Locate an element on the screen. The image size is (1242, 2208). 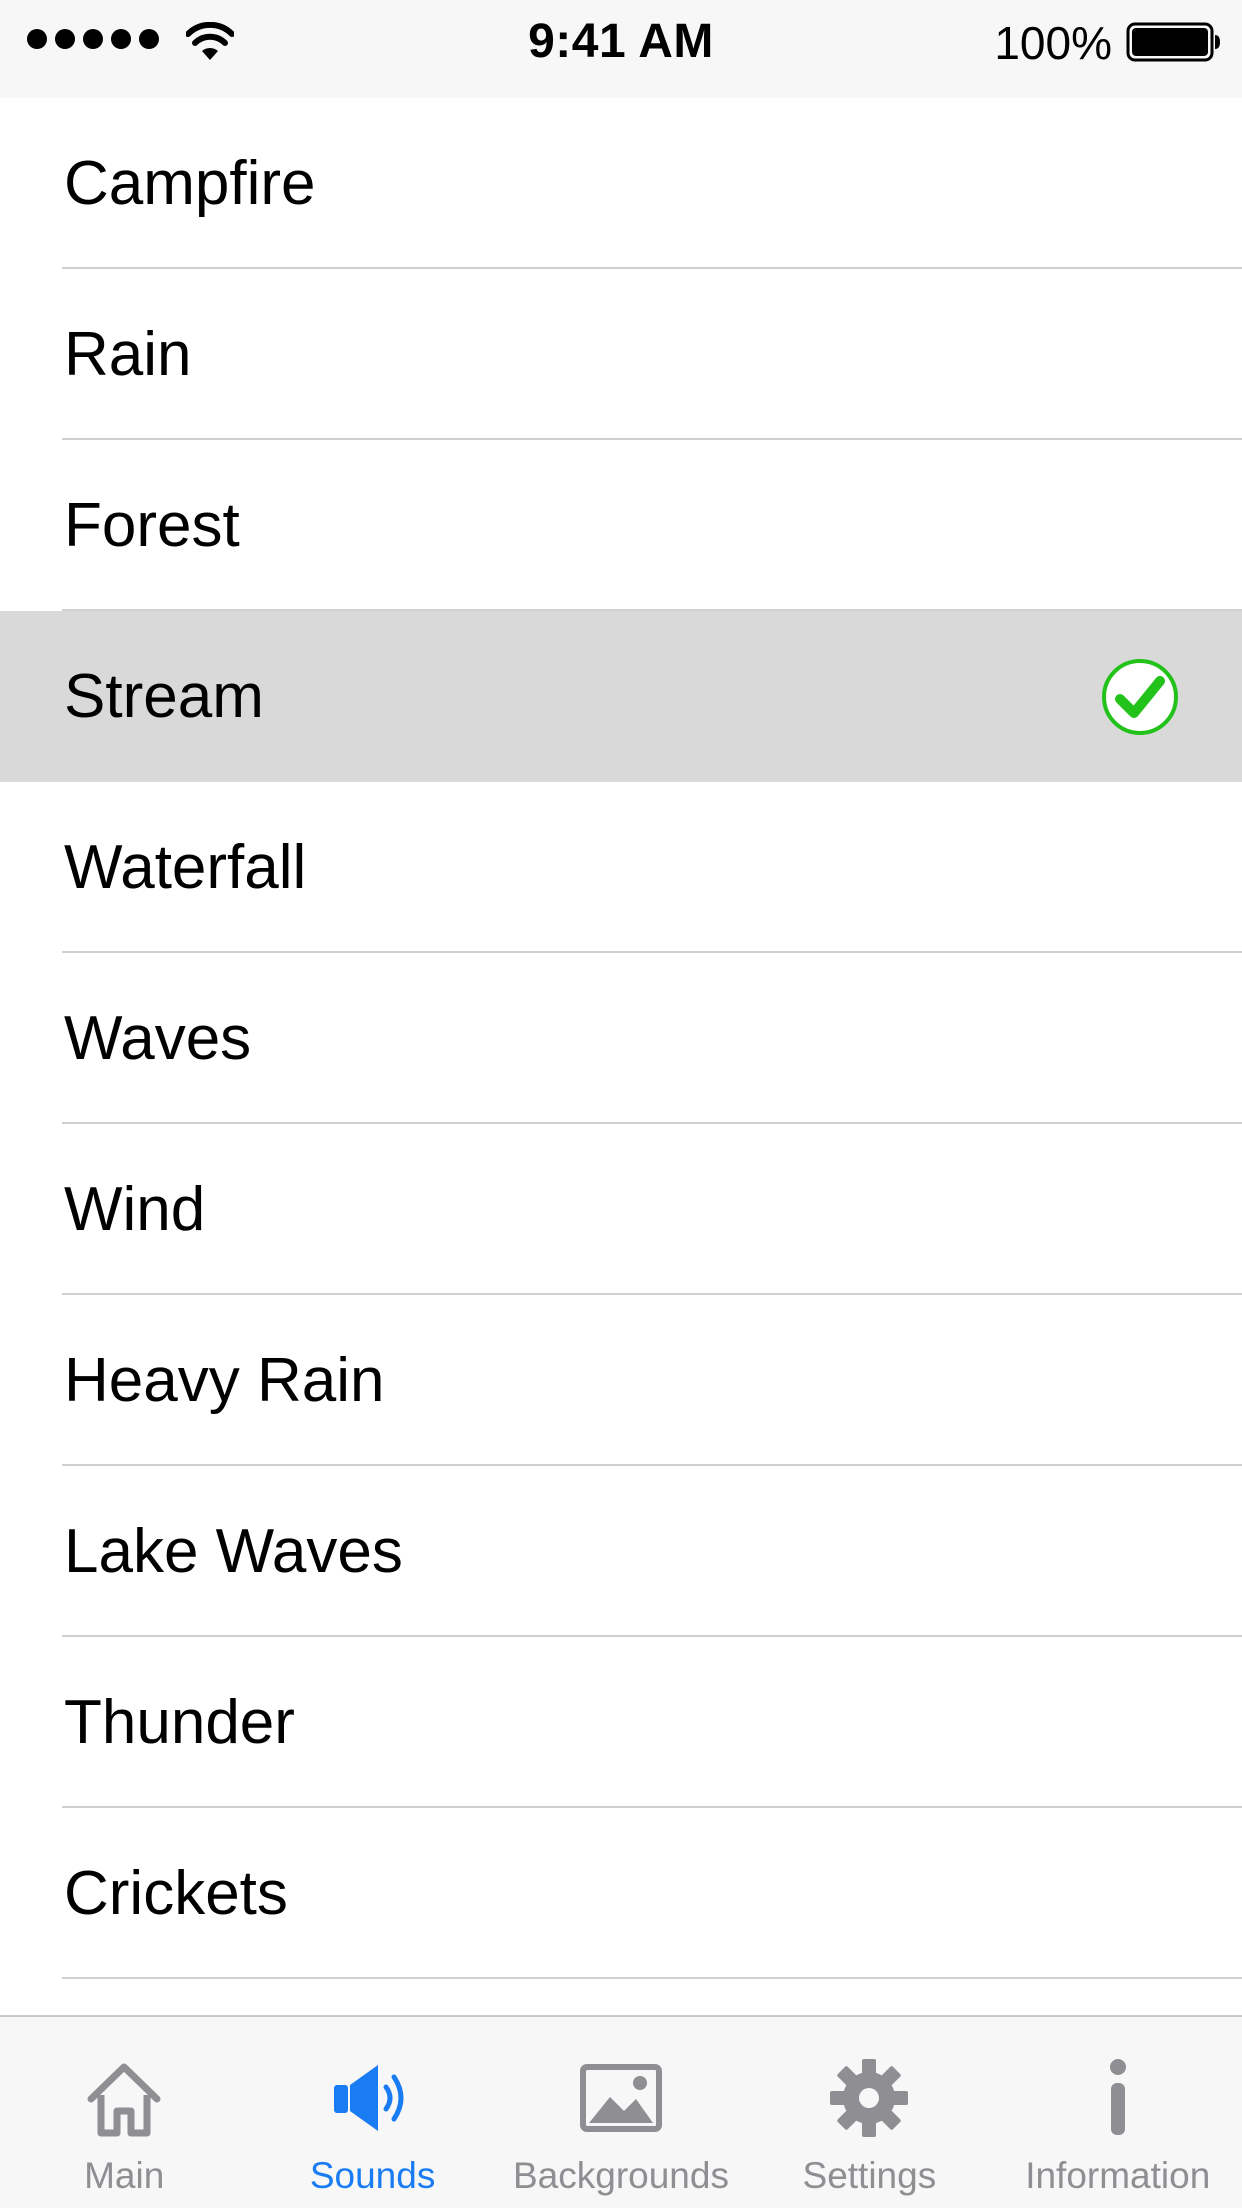
tab-backgrounds: Backgrounds is located at coordinates (621, 2112).